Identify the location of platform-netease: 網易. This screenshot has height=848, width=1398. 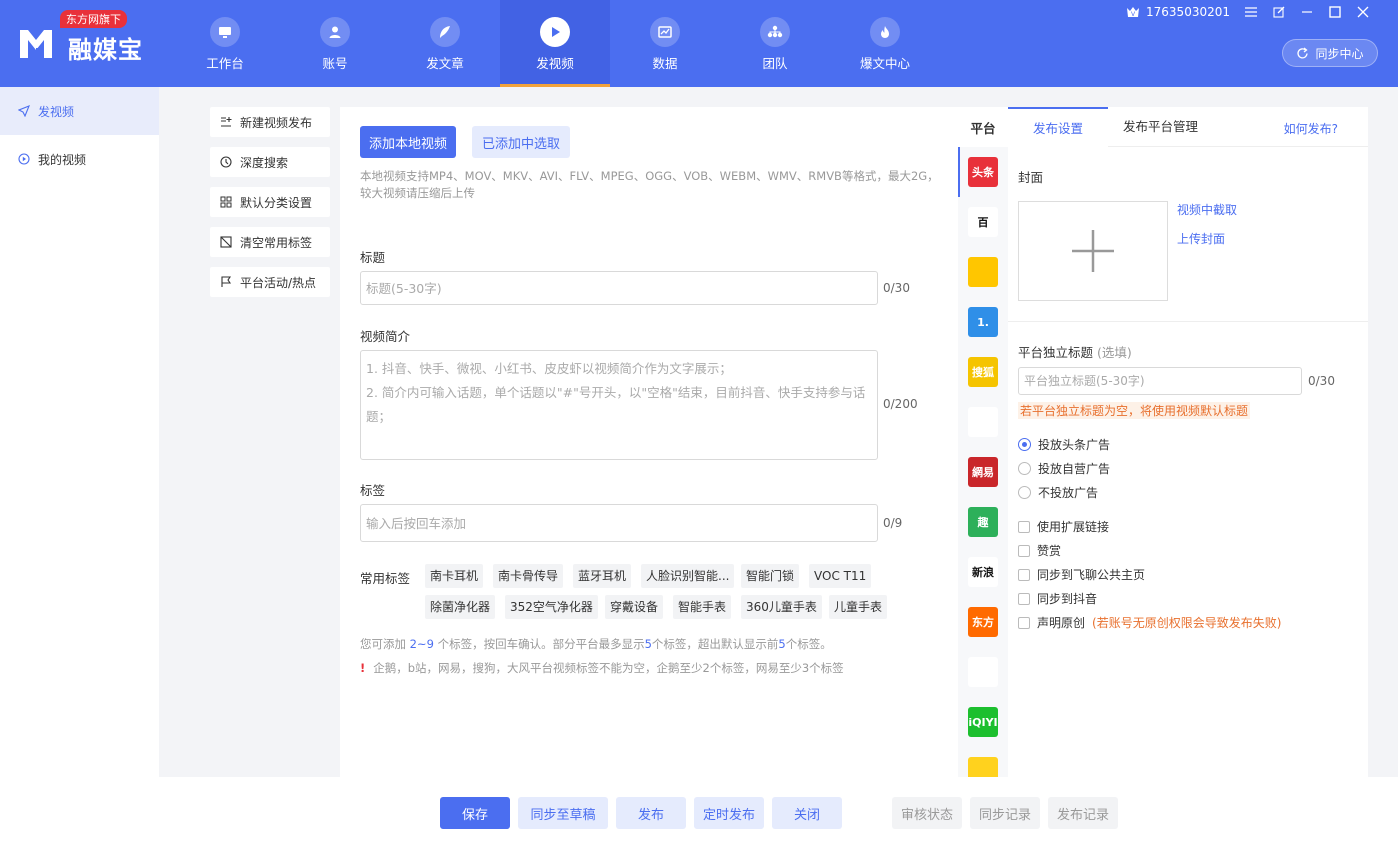
(983, 472).